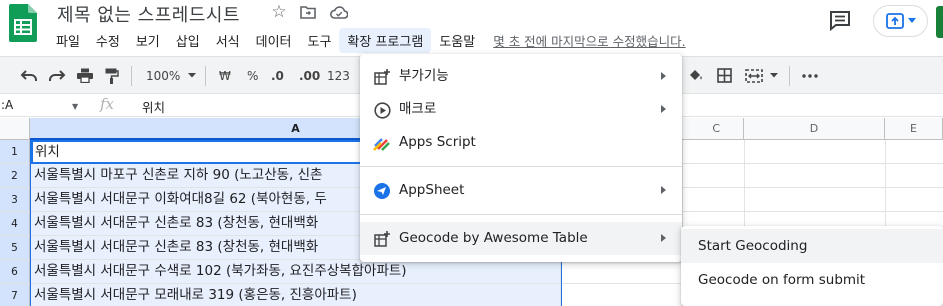 Image resolution: width=943 pixels, height=306 pixels. Describe the element at coordinates (23, 23) in the screenshot. I see `sheets-logo-icon` at that location.